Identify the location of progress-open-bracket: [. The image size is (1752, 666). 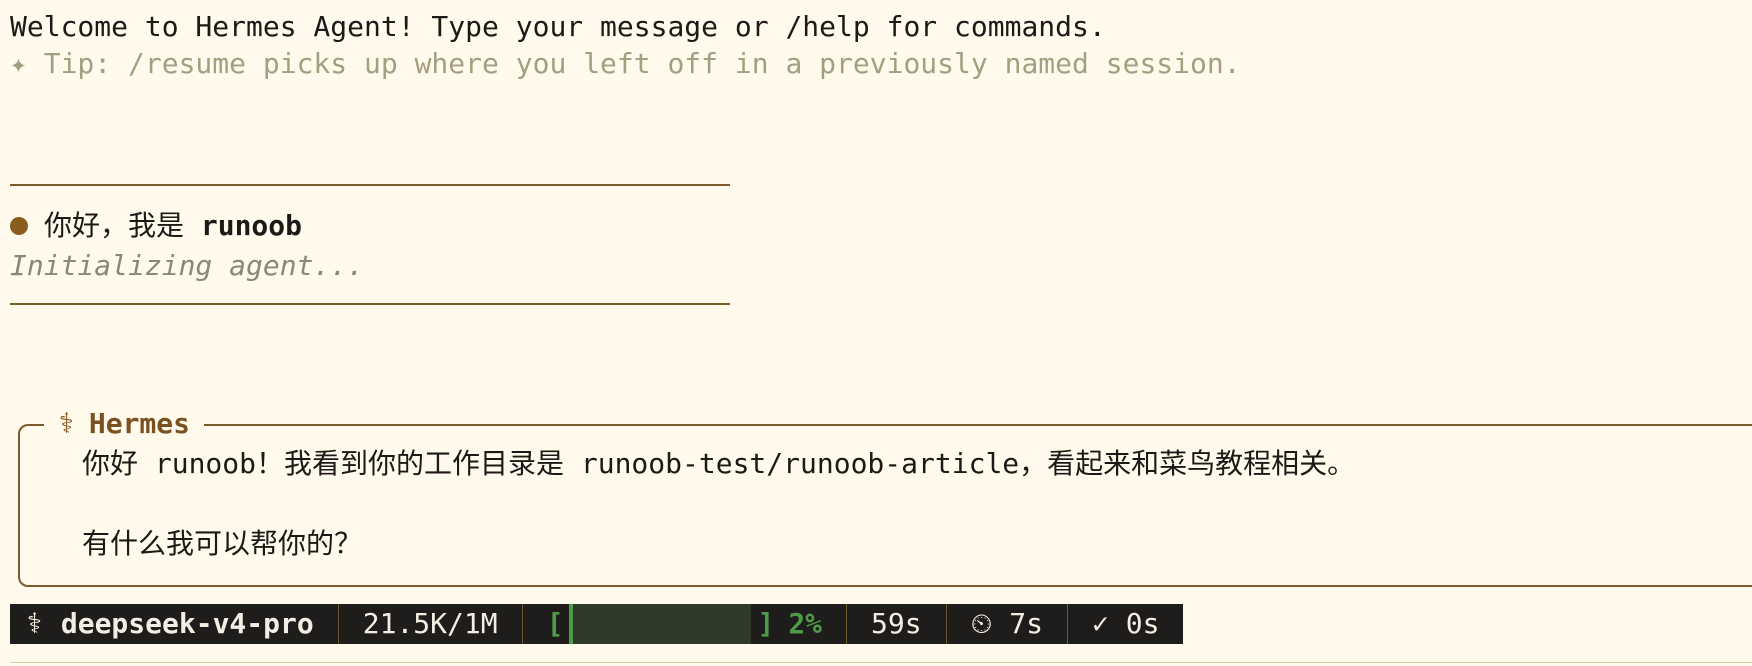
(555, 623).